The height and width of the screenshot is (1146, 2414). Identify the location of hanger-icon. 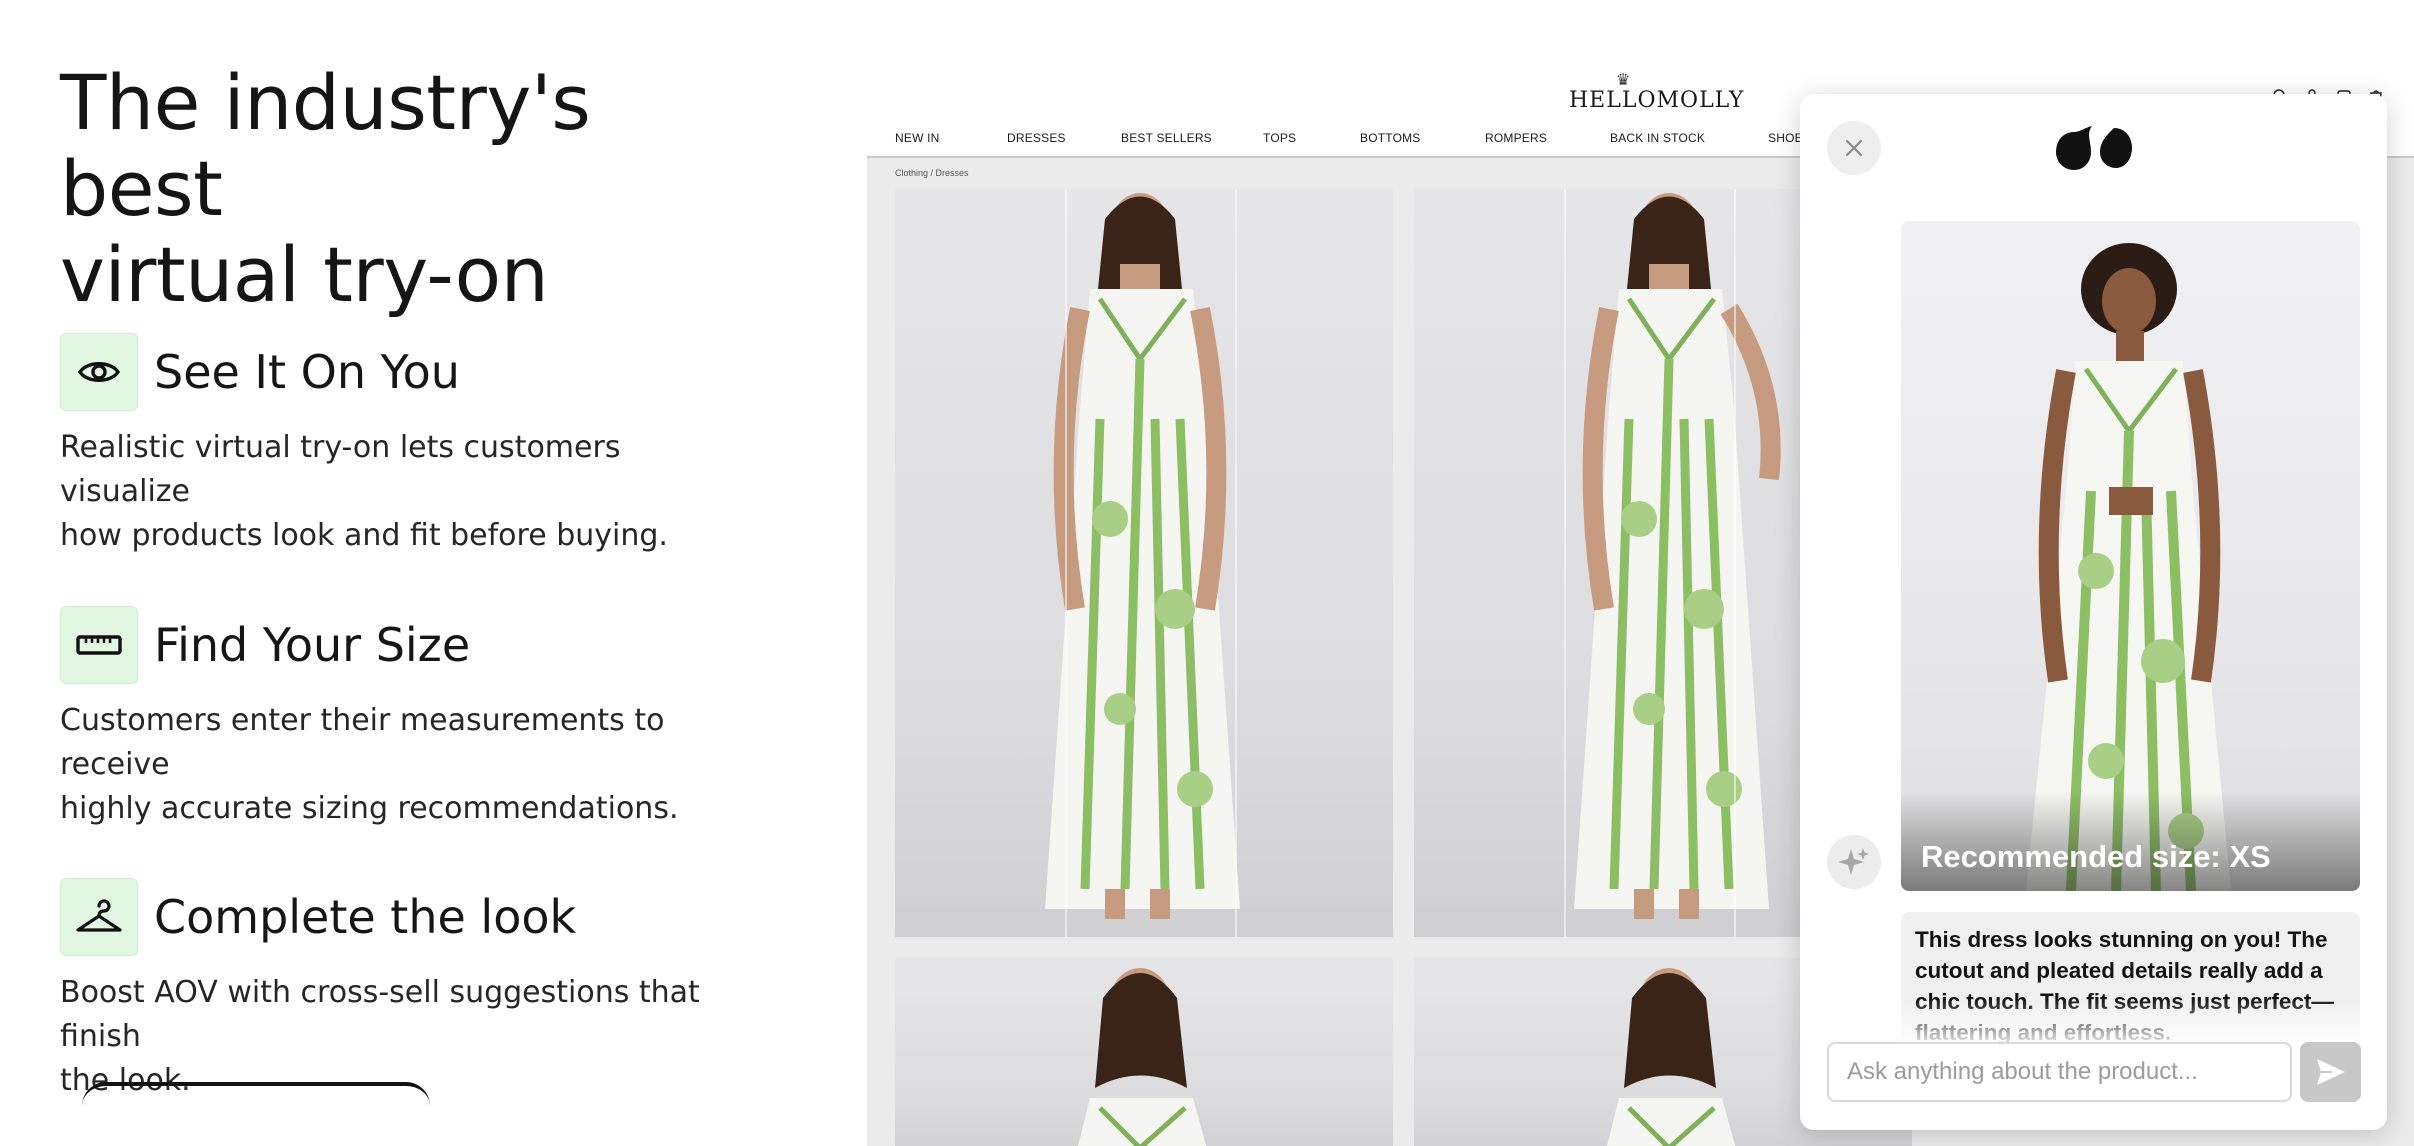
(99, 917).